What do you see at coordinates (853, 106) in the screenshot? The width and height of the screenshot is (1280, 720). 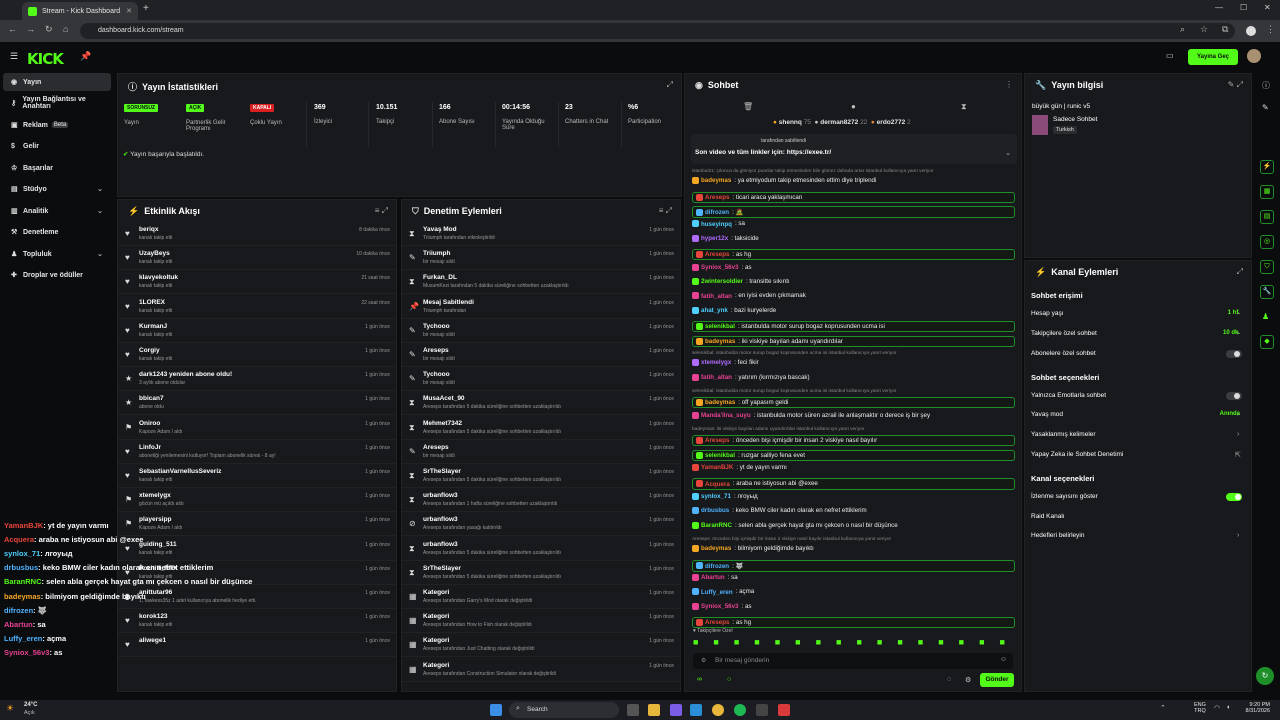 I see `speech-icon: ●` at bounding box center [853, 106].